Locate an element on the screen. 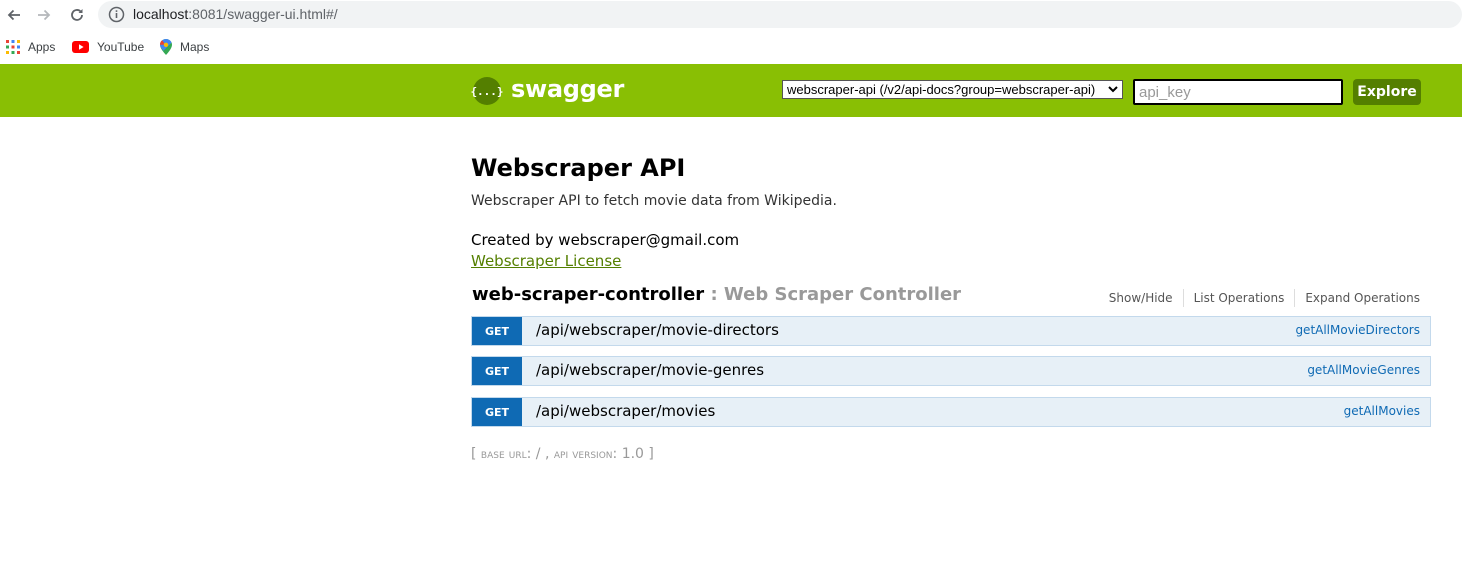 The height and width of the screenshot is (579, 1462). api-version-value: : 1.0 is located at coordinates (630, 454).